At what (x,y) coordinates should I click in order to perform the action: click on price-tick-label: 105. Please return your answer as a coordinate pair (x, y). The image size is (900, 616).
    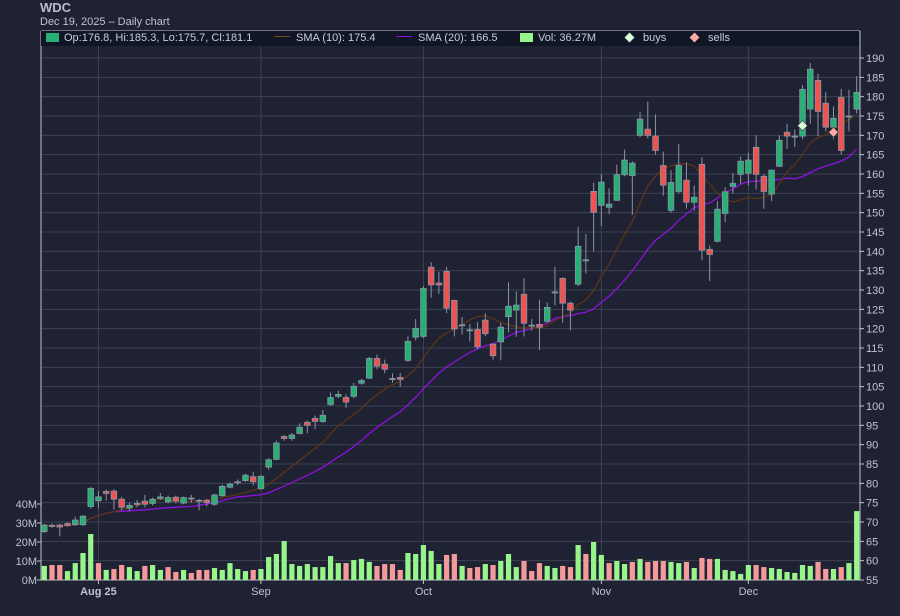
    Looking at the image, I should click on (875, 388).